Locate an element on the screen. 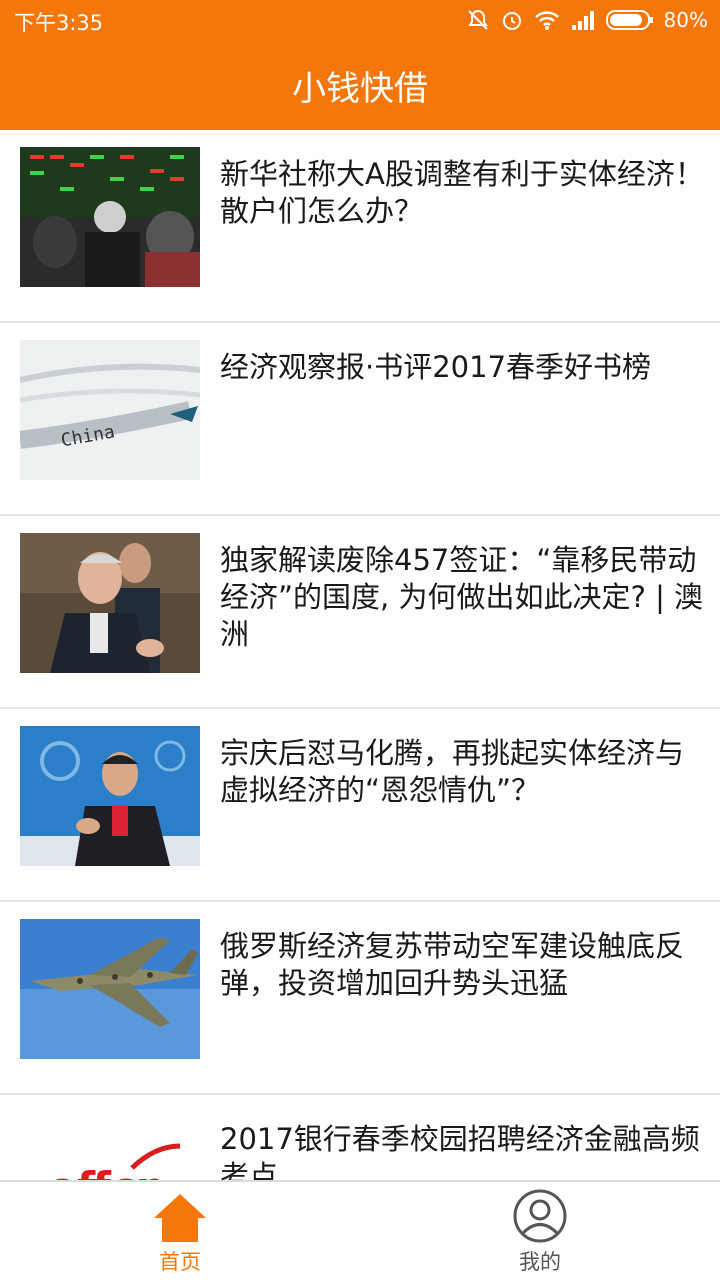 The image size is (720, 1282). article-item: offcn 2017银行春季校园招聘经济金融高频考点 is located at coordinates (360, 1137).